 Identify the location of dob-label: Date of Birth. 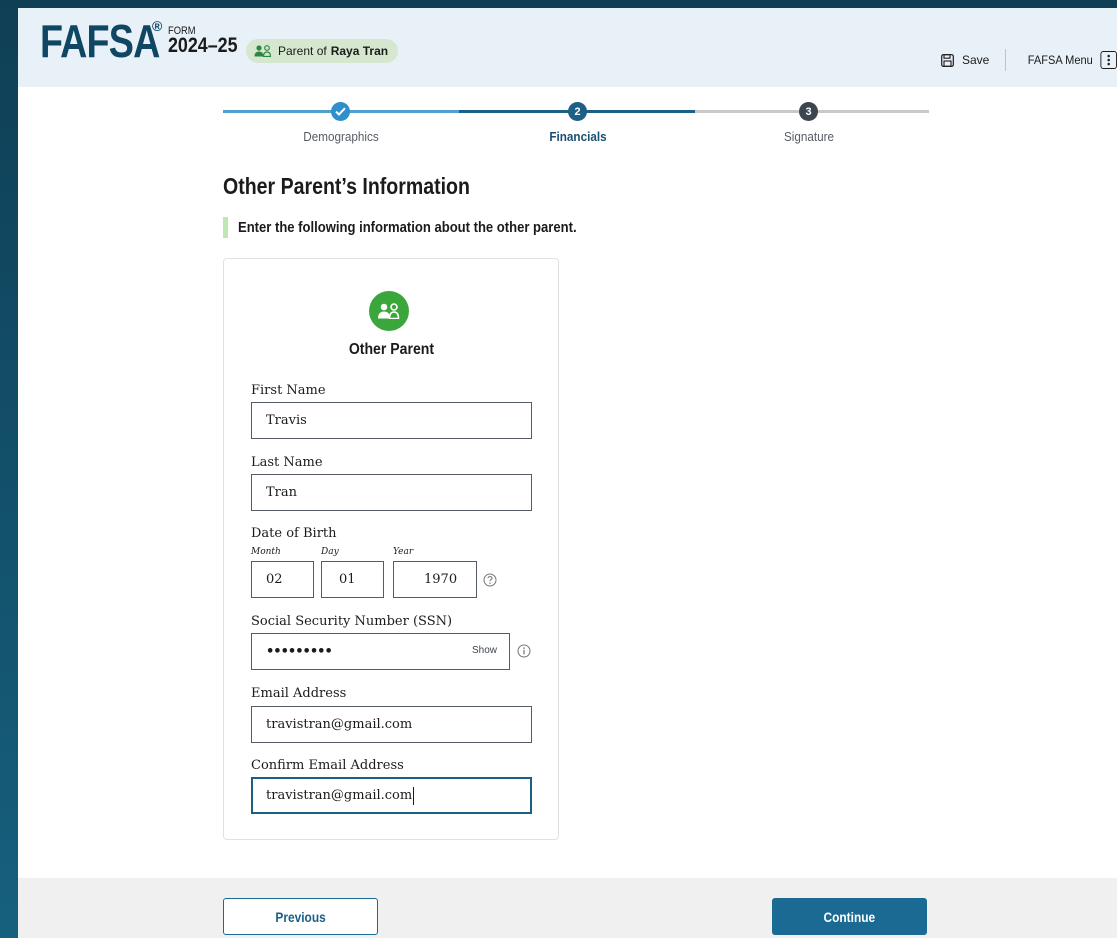
(294, 533).